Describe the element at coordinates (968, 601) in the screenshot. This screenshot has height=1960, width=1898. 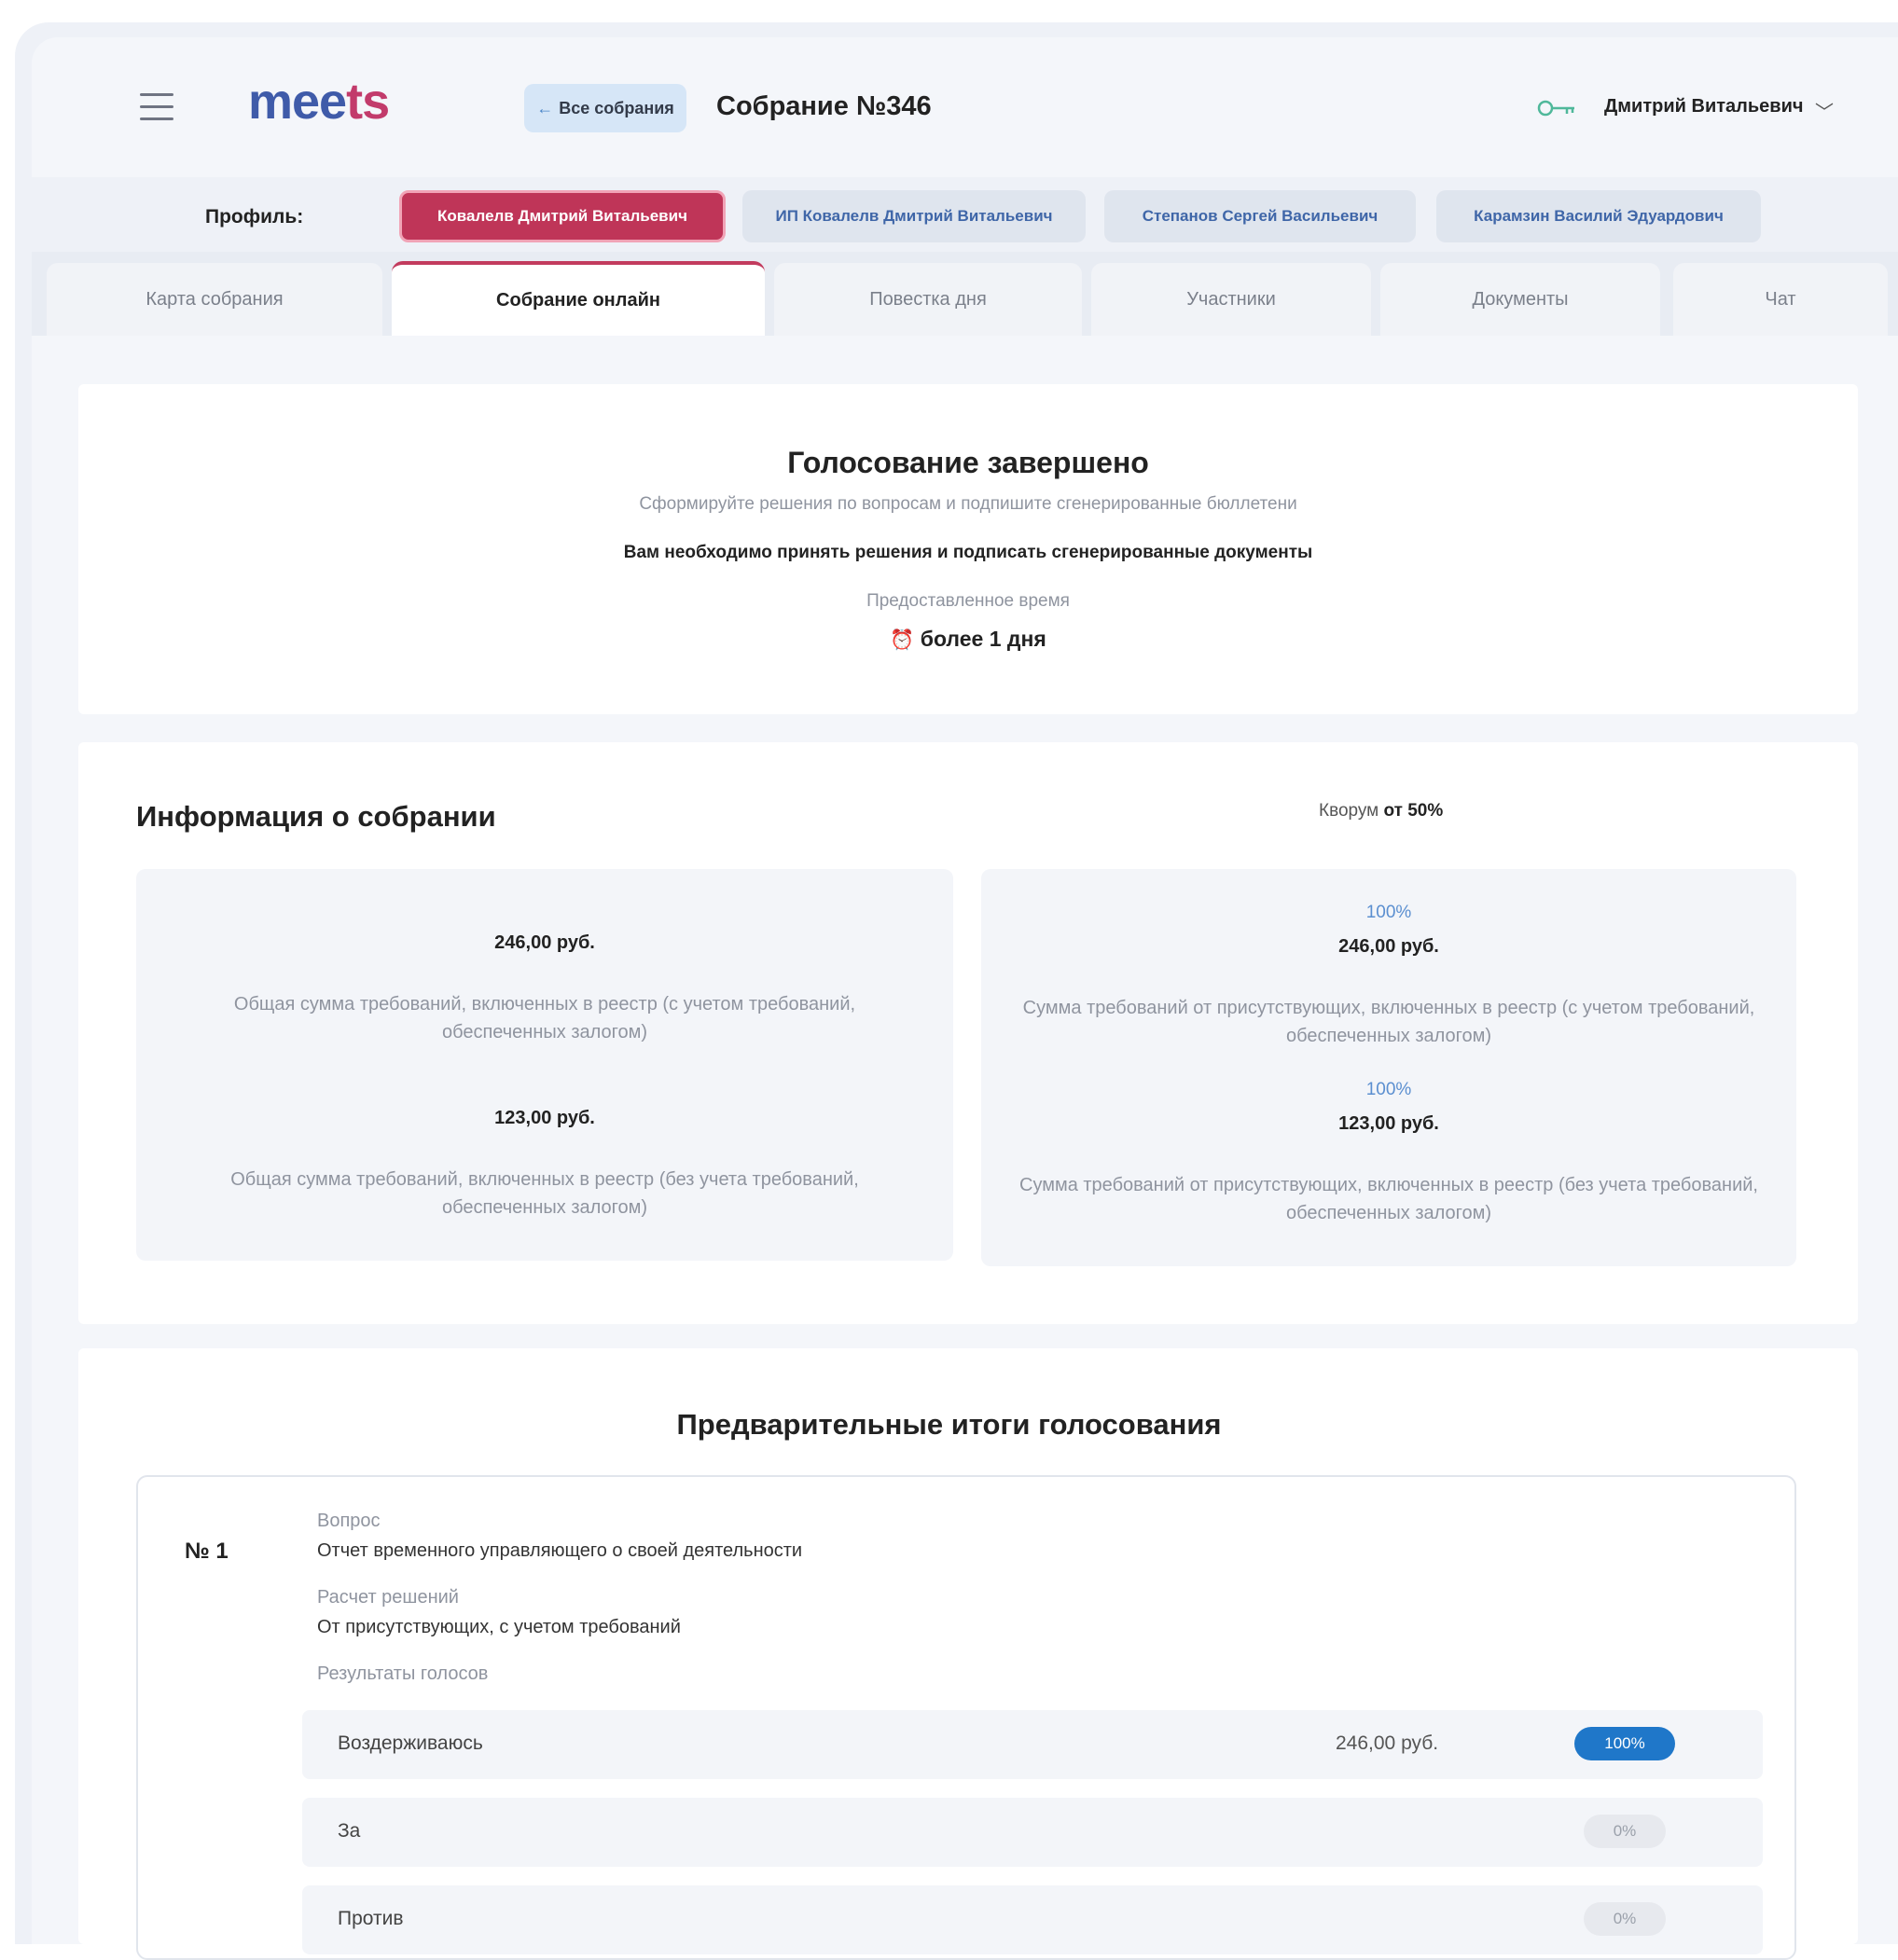
I see `time-label: Предоставленное время` at that location.